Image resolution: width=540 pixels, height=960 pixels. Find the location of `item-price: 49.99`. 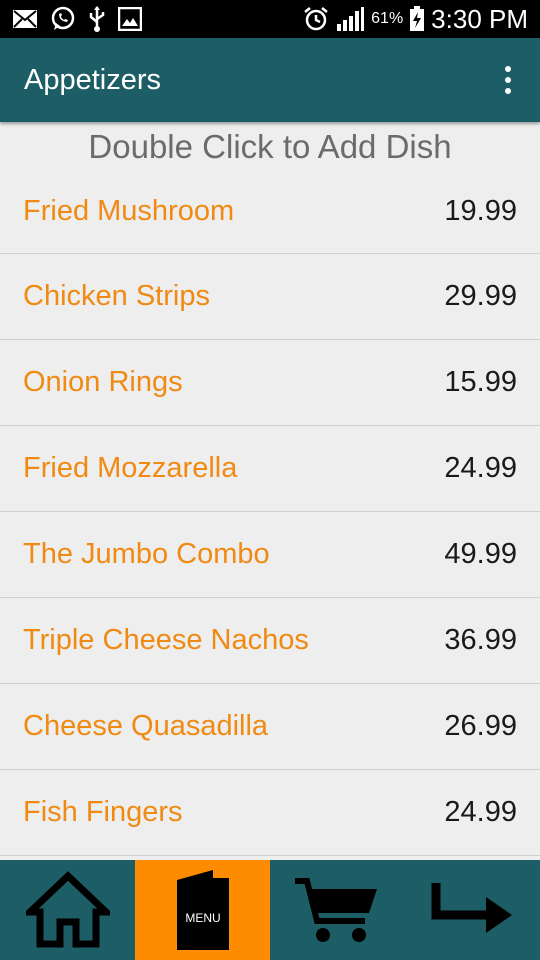

item-price: 49.99 is located at coordinates (480, 554).